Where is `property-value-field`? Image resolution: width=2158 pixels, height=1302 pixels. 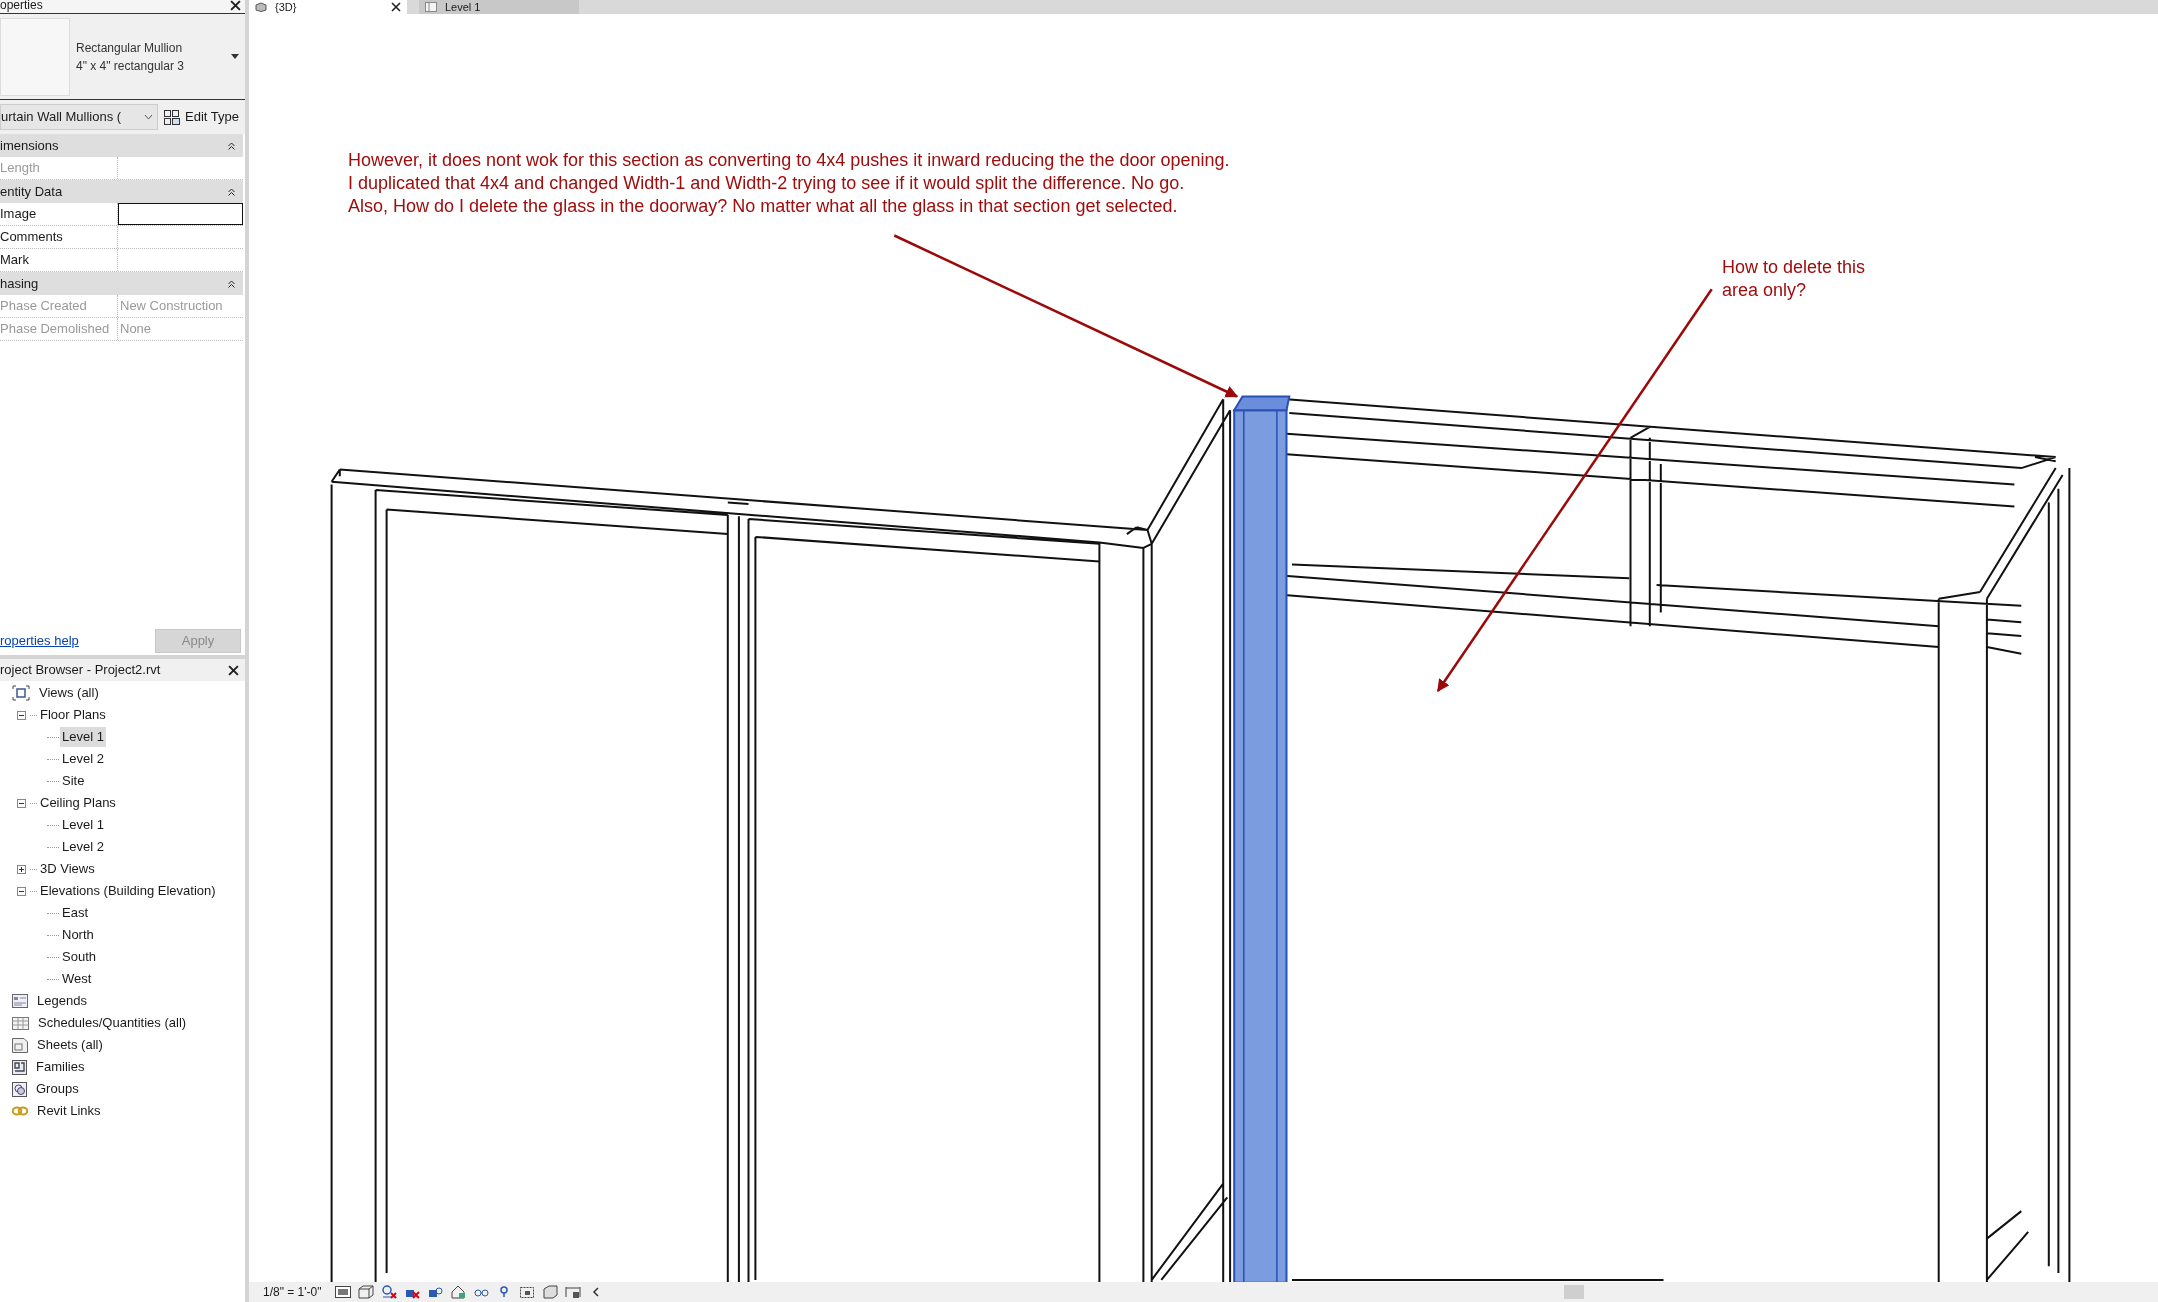 property-value-field is located at coordinates (180, 214).